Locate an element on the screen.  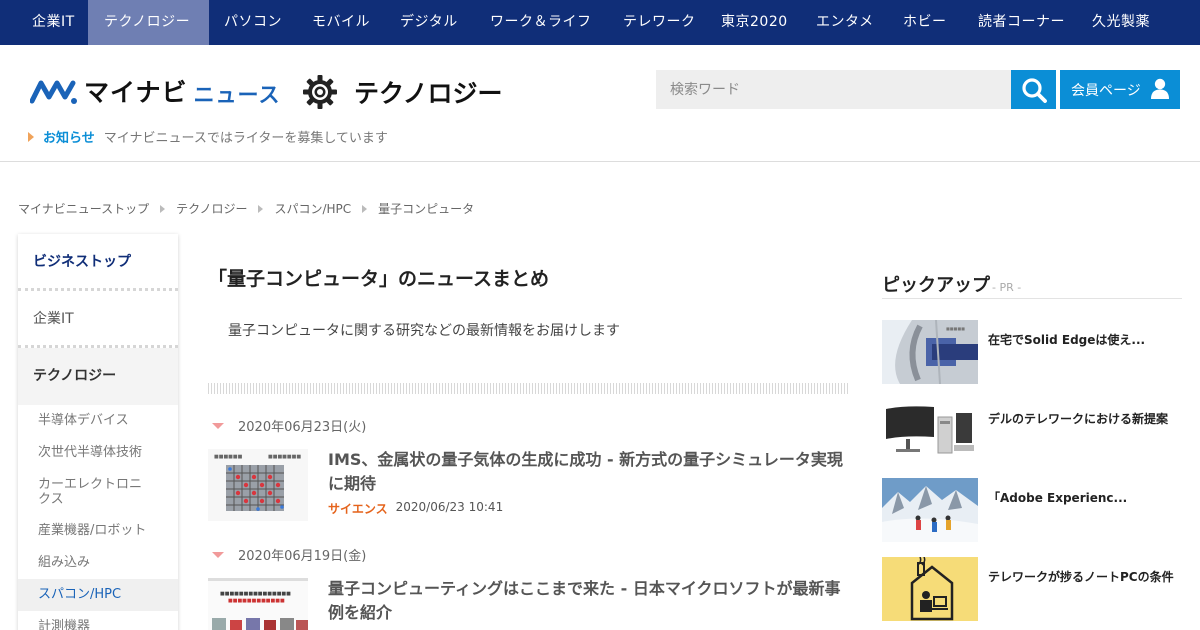
pr-label: - PR - is located at coordinates (1007, 287).